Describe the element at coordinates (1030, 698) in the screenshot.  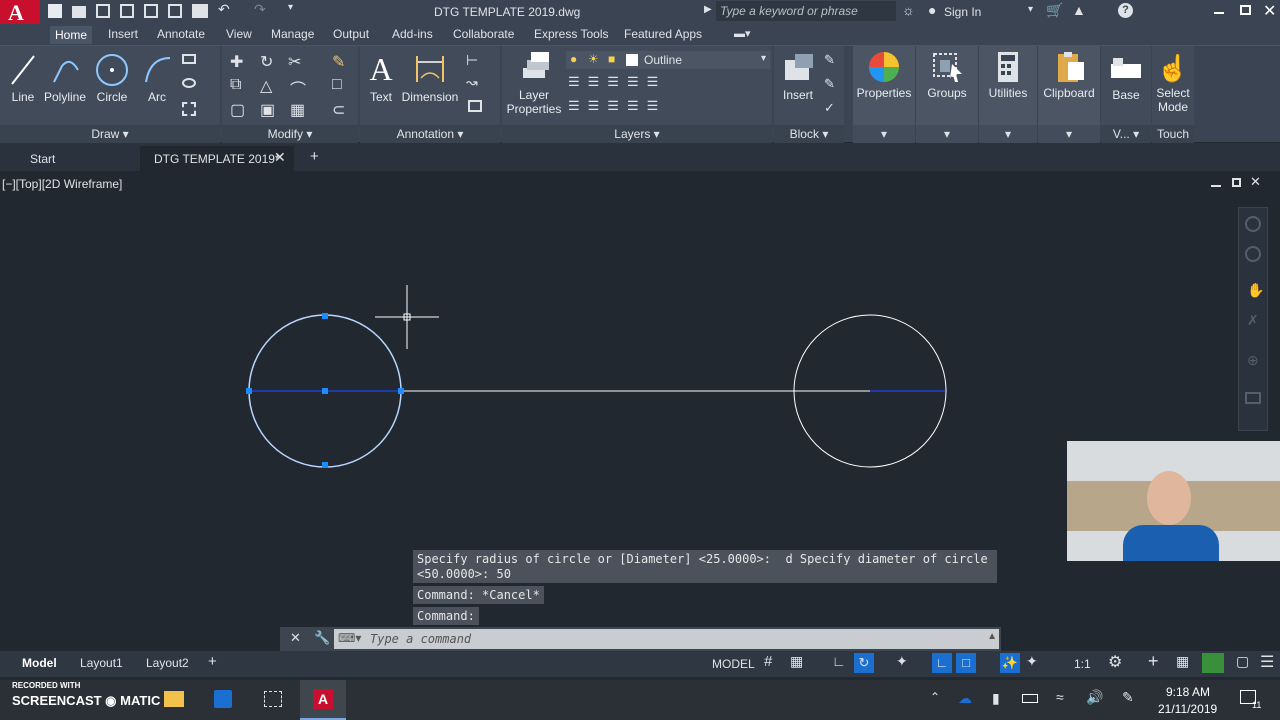
I see `battery-icon` at that location.